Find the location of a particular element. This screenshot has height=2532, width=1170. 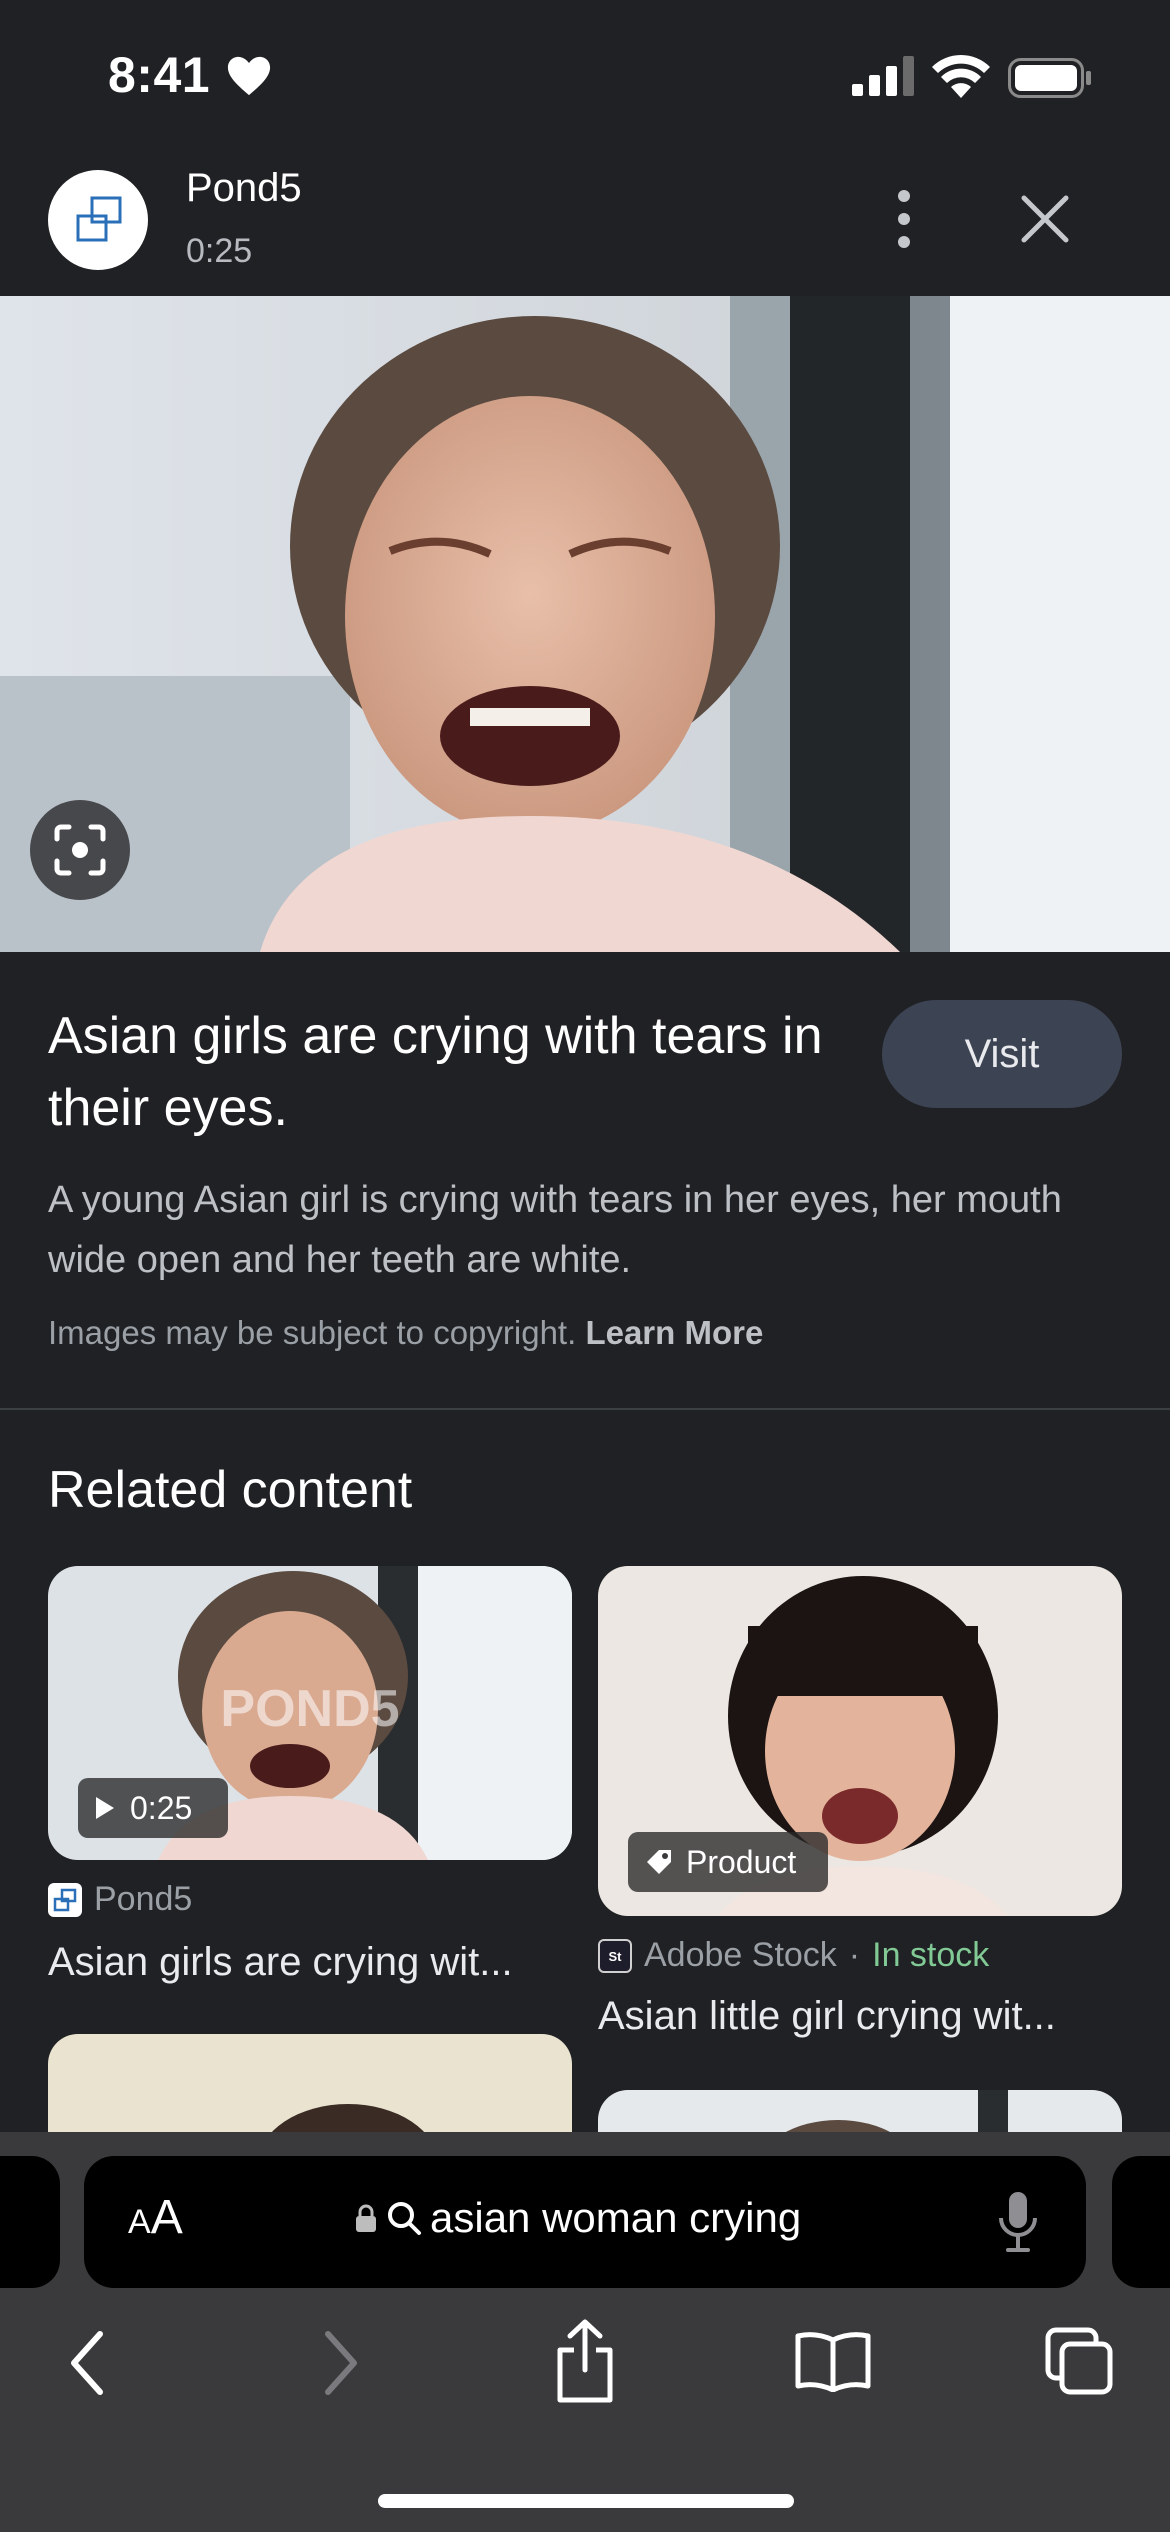

pond5-logo-icon is located at coordinates (98, 220).